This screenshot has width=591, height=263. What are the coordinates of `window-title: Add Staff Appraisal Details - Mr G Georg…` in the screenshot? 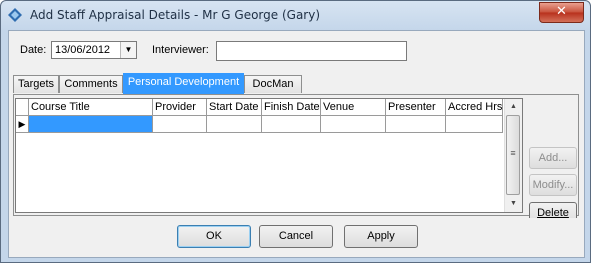 It's located at (175, 15).